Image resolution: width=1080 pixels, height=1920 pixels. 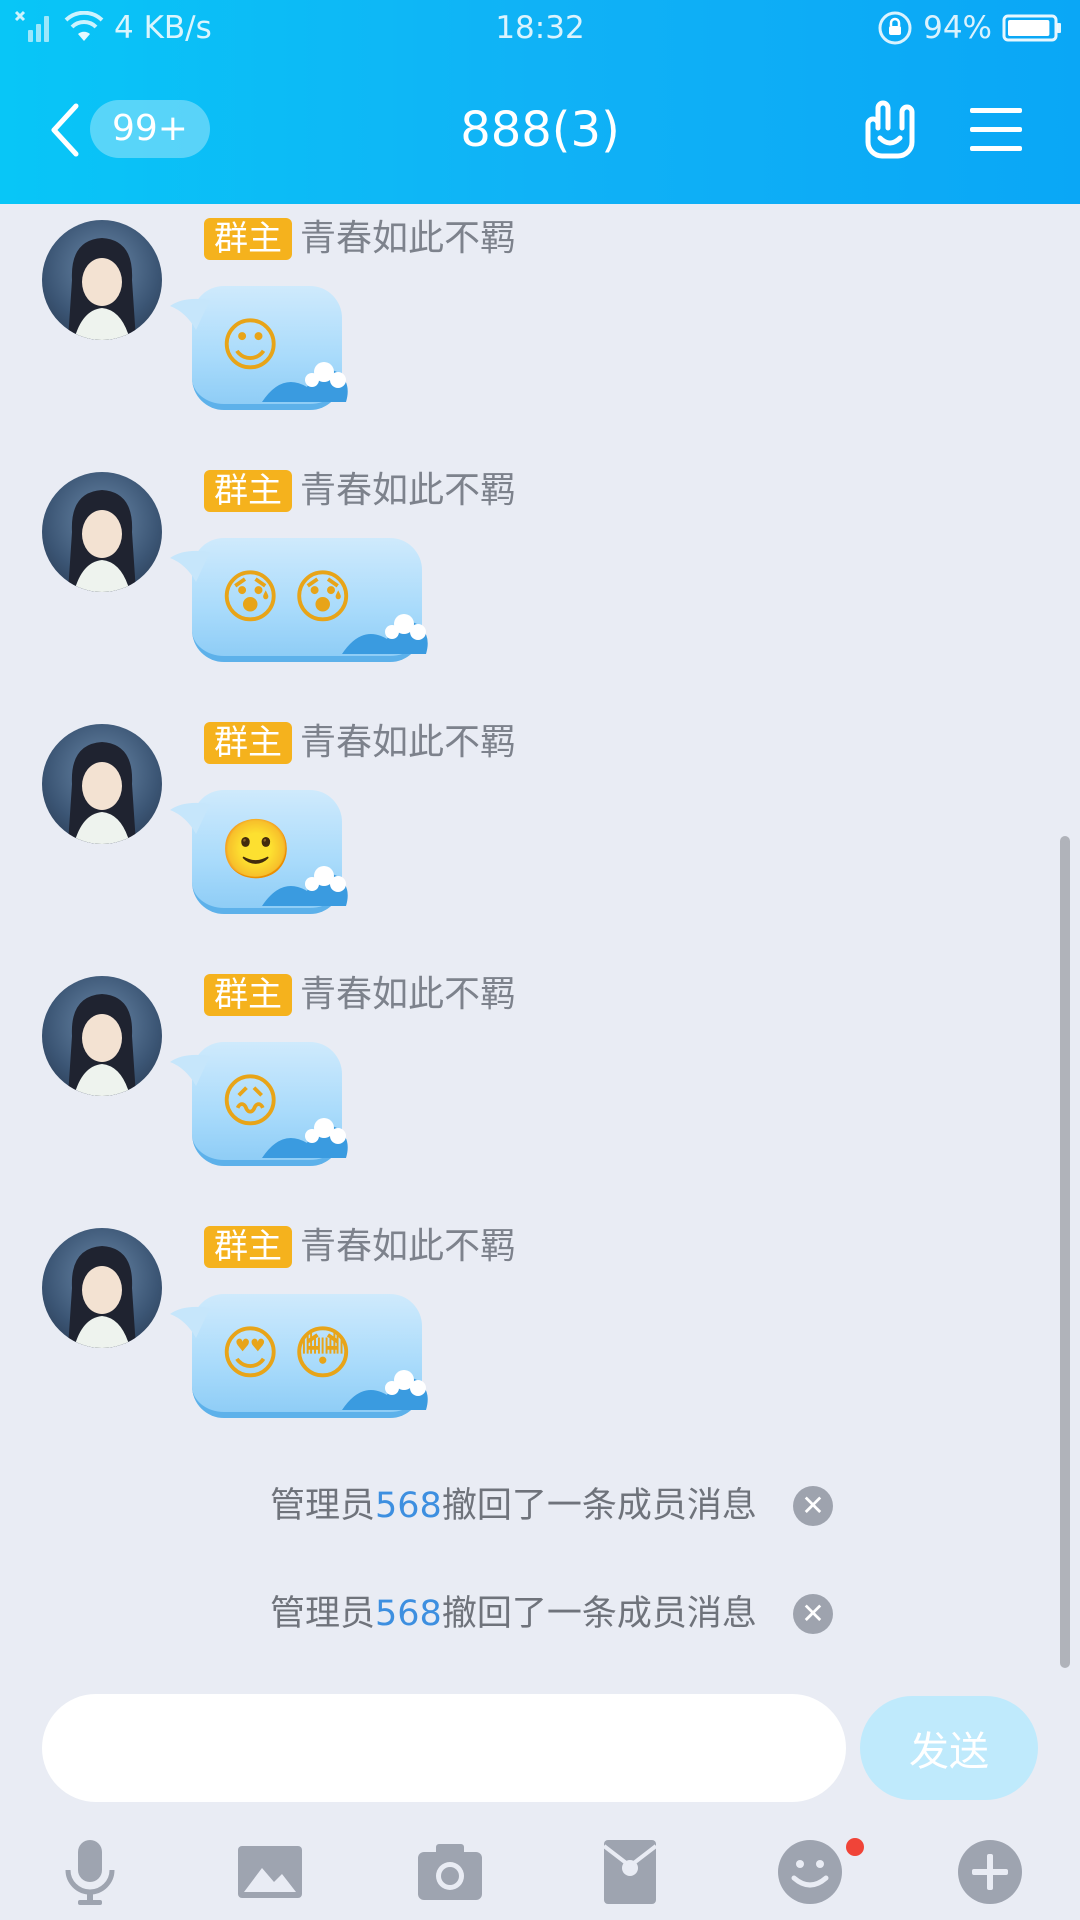 I want to click on rotation-lock-icon, so click(x=895, y=28).